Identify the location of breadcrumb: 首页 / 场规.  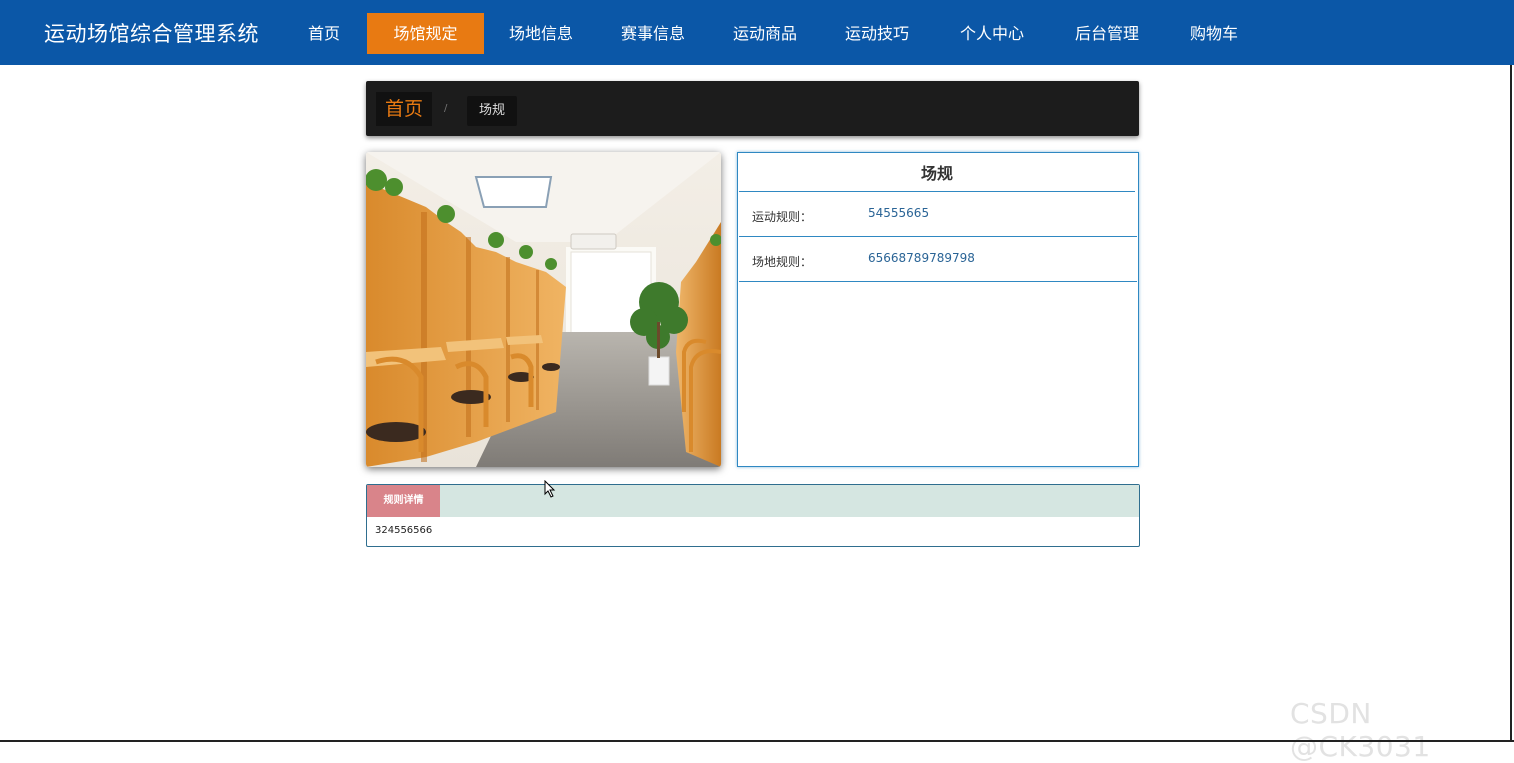
(752, 108).